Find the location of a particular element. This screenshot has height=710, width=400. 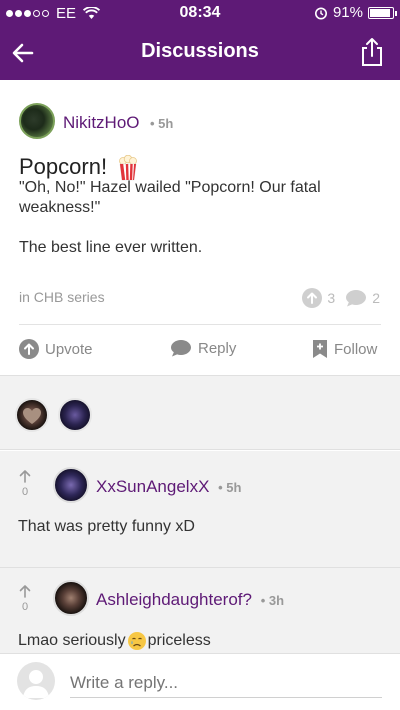

commenter-name: Ashleighdaughterof? • 3h is located at coordinates (190, 600).